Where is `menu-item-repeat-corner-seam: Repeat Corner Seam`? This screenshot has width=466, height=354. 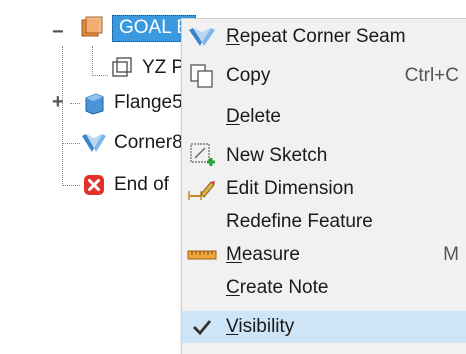
menu-item-repeat-corner-seam: Repeat Corner Seam is located at coordinates (324, 37).